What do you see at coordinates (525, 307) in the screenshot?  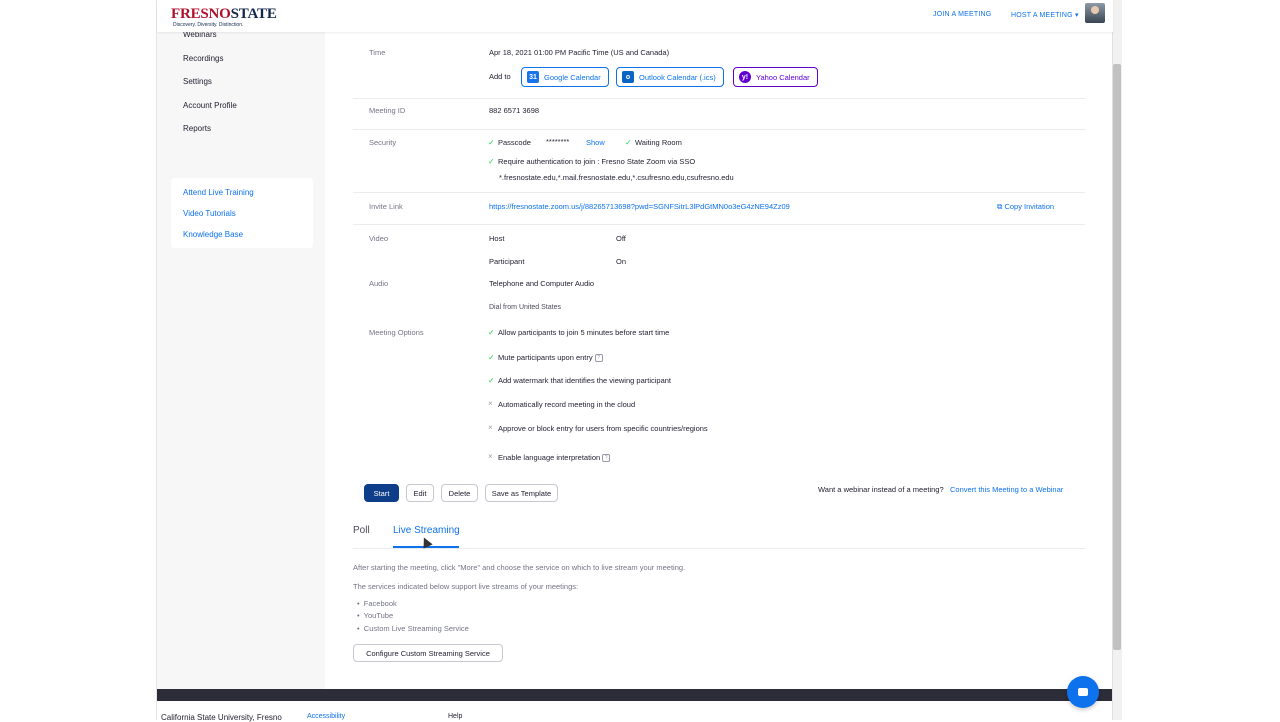 I see `dial-from: Dial from United States` at bounding box center [525, 307].